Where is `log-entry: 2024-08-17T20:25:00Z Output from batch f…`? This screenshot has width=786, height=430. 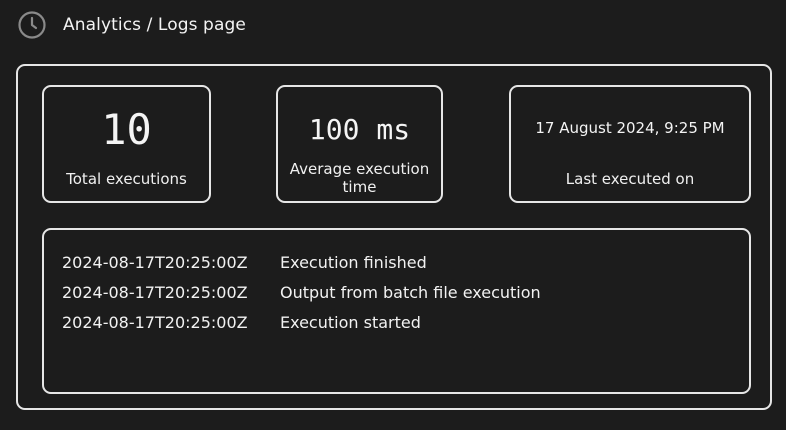 log-entry: 2024-08-17T20:25:00Z Output from batch f… is located at coordinates (396, 292).